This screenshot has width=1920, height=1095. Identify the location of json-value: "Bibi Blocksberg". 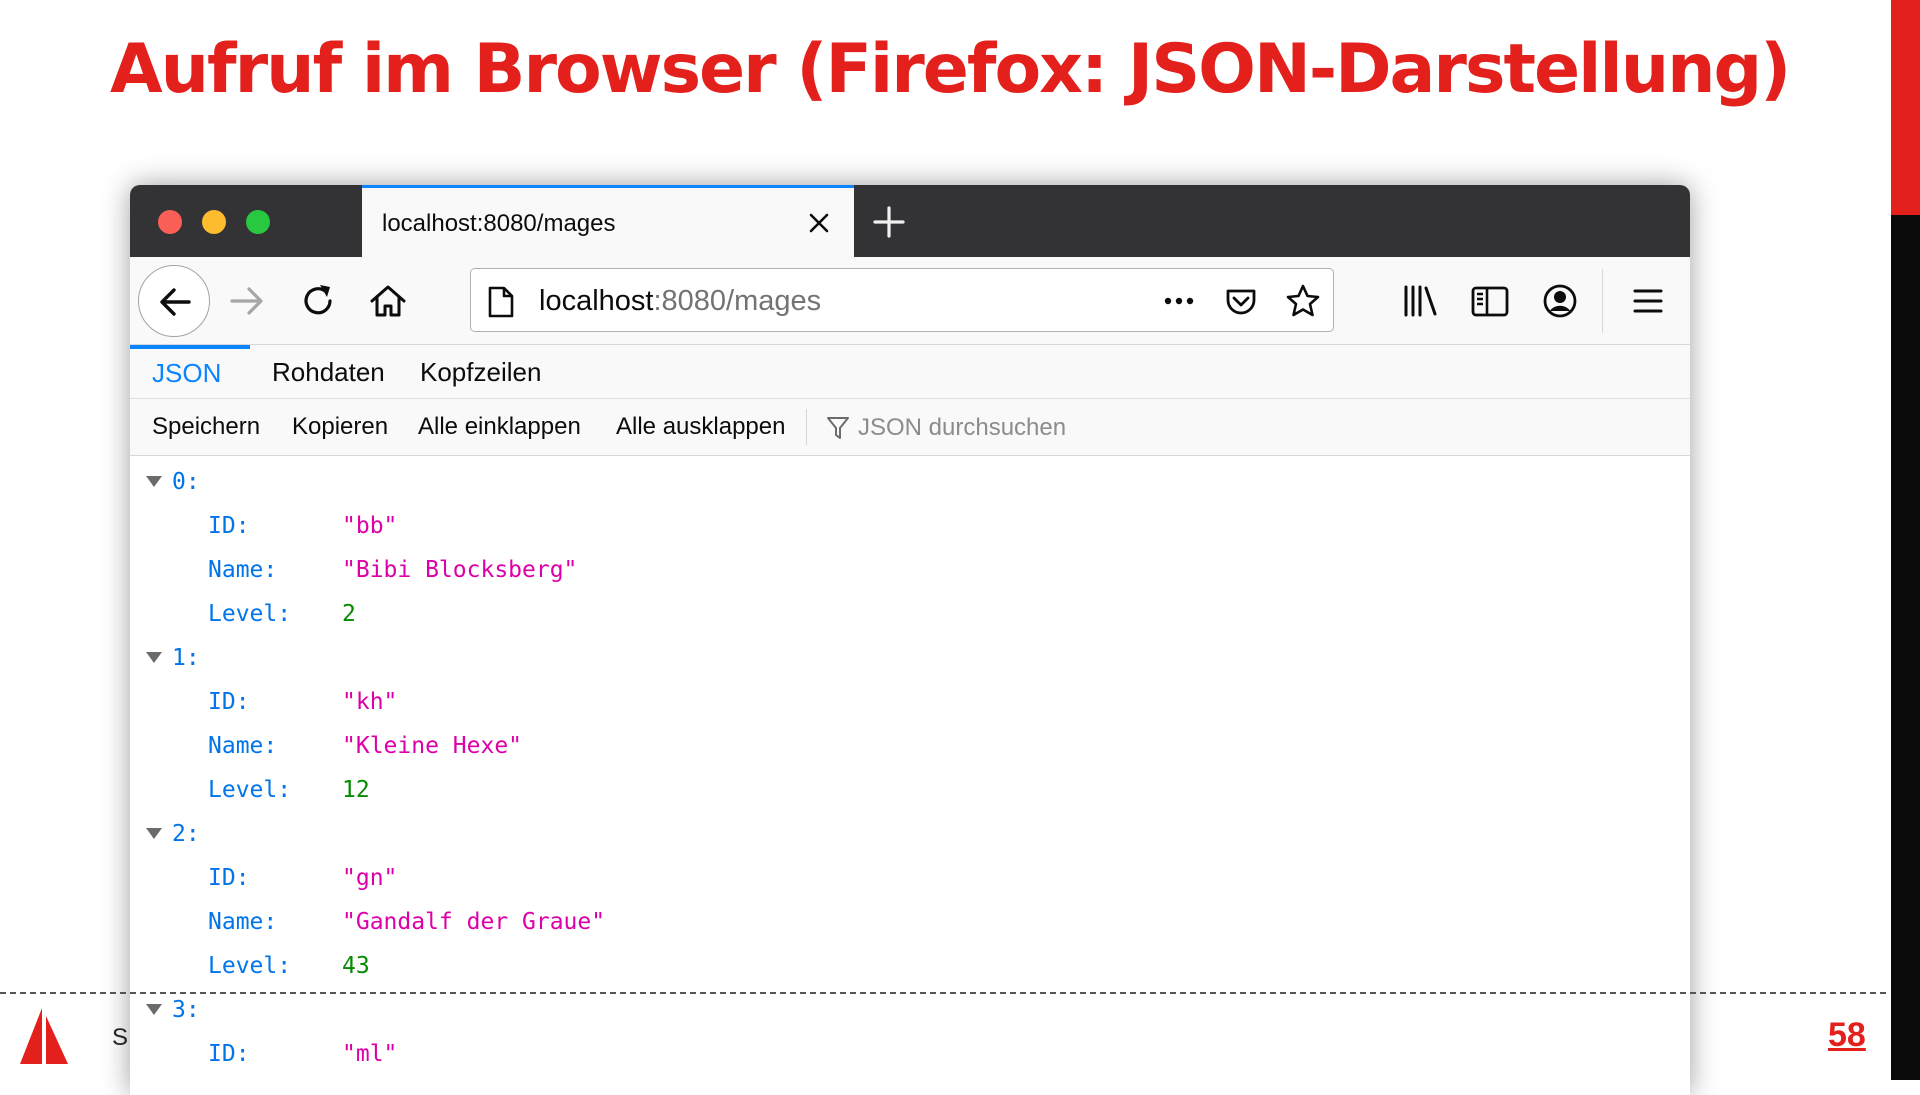
(460, 570).